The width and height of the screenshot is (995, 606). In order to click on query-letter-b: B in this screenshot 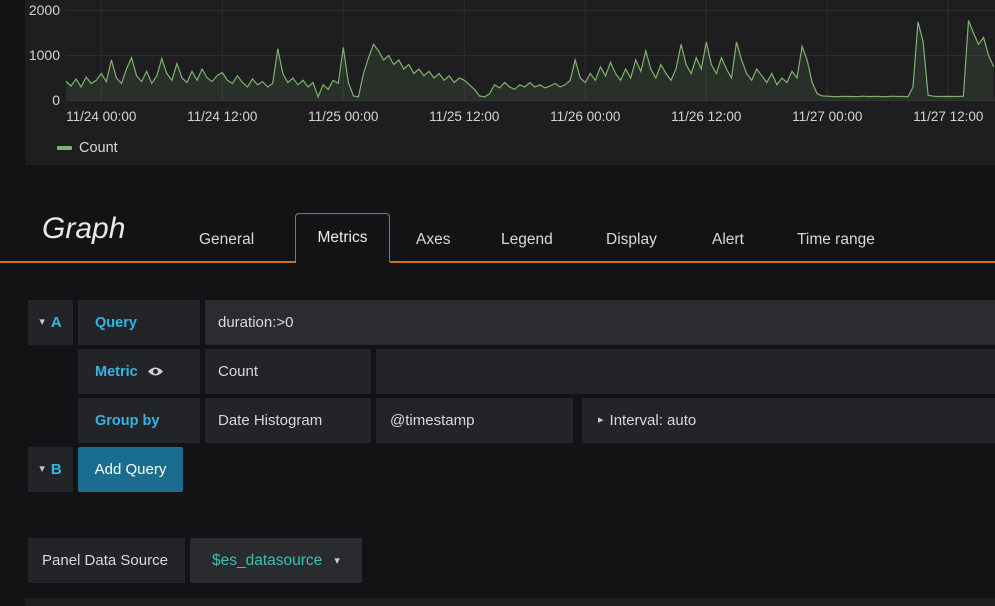, I will do `click(56, 469)`.